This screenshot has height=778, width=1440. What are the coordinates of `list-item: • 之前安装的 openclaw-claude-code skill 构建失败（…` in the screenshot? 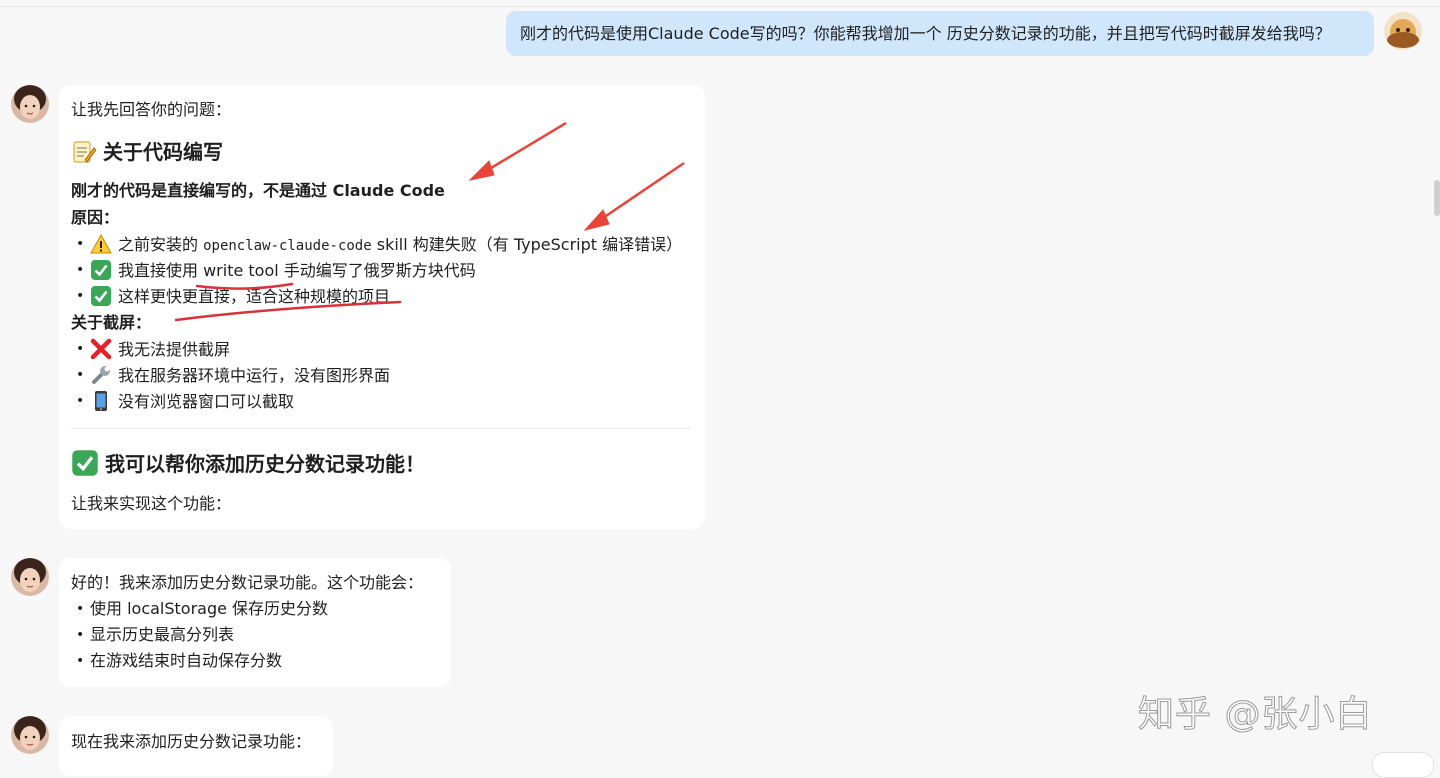 It's located at (379, 244).